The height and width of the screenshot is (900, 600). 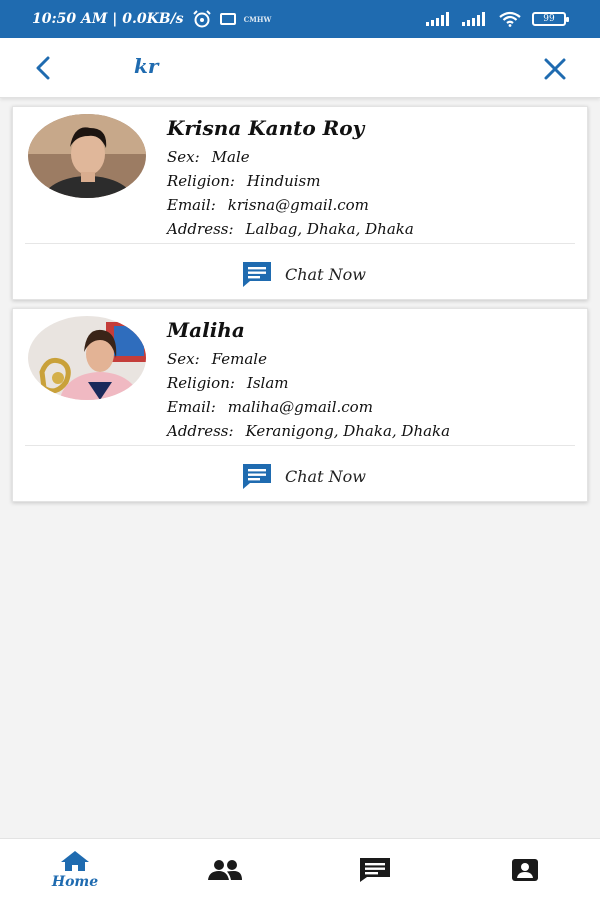 I want to click on email-row: Email: maliha@gmail.com, so click(x=308, y=407).